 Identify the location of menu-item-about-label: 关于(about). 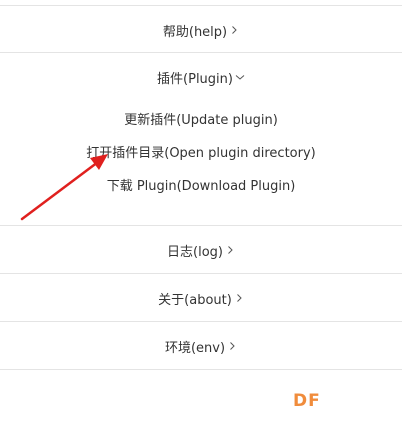
(195, 300).